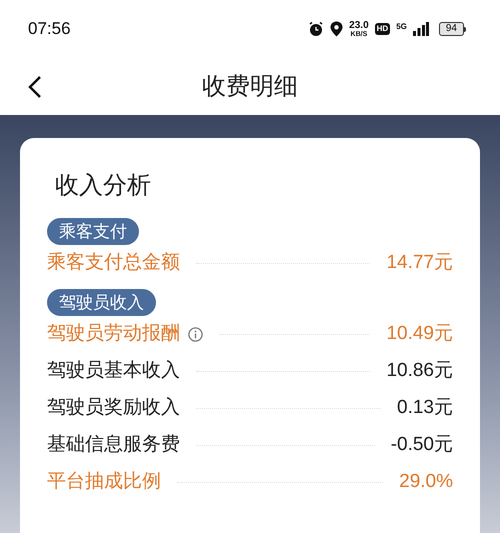 The image size is (500, 533). Describe the element at coordinates (113, 334) in the screenshot. I see `row-label: 驾驶员劳动报酬` at that location.